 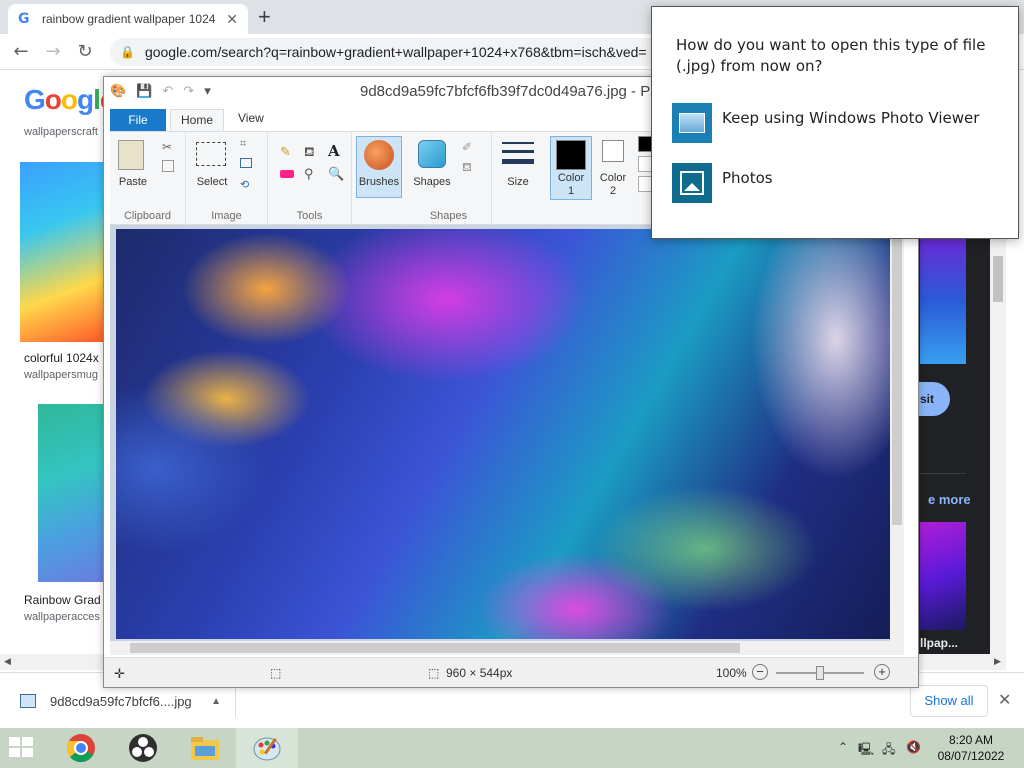 I want to click on text-tool-icon: A, so click(x=334, y=151).